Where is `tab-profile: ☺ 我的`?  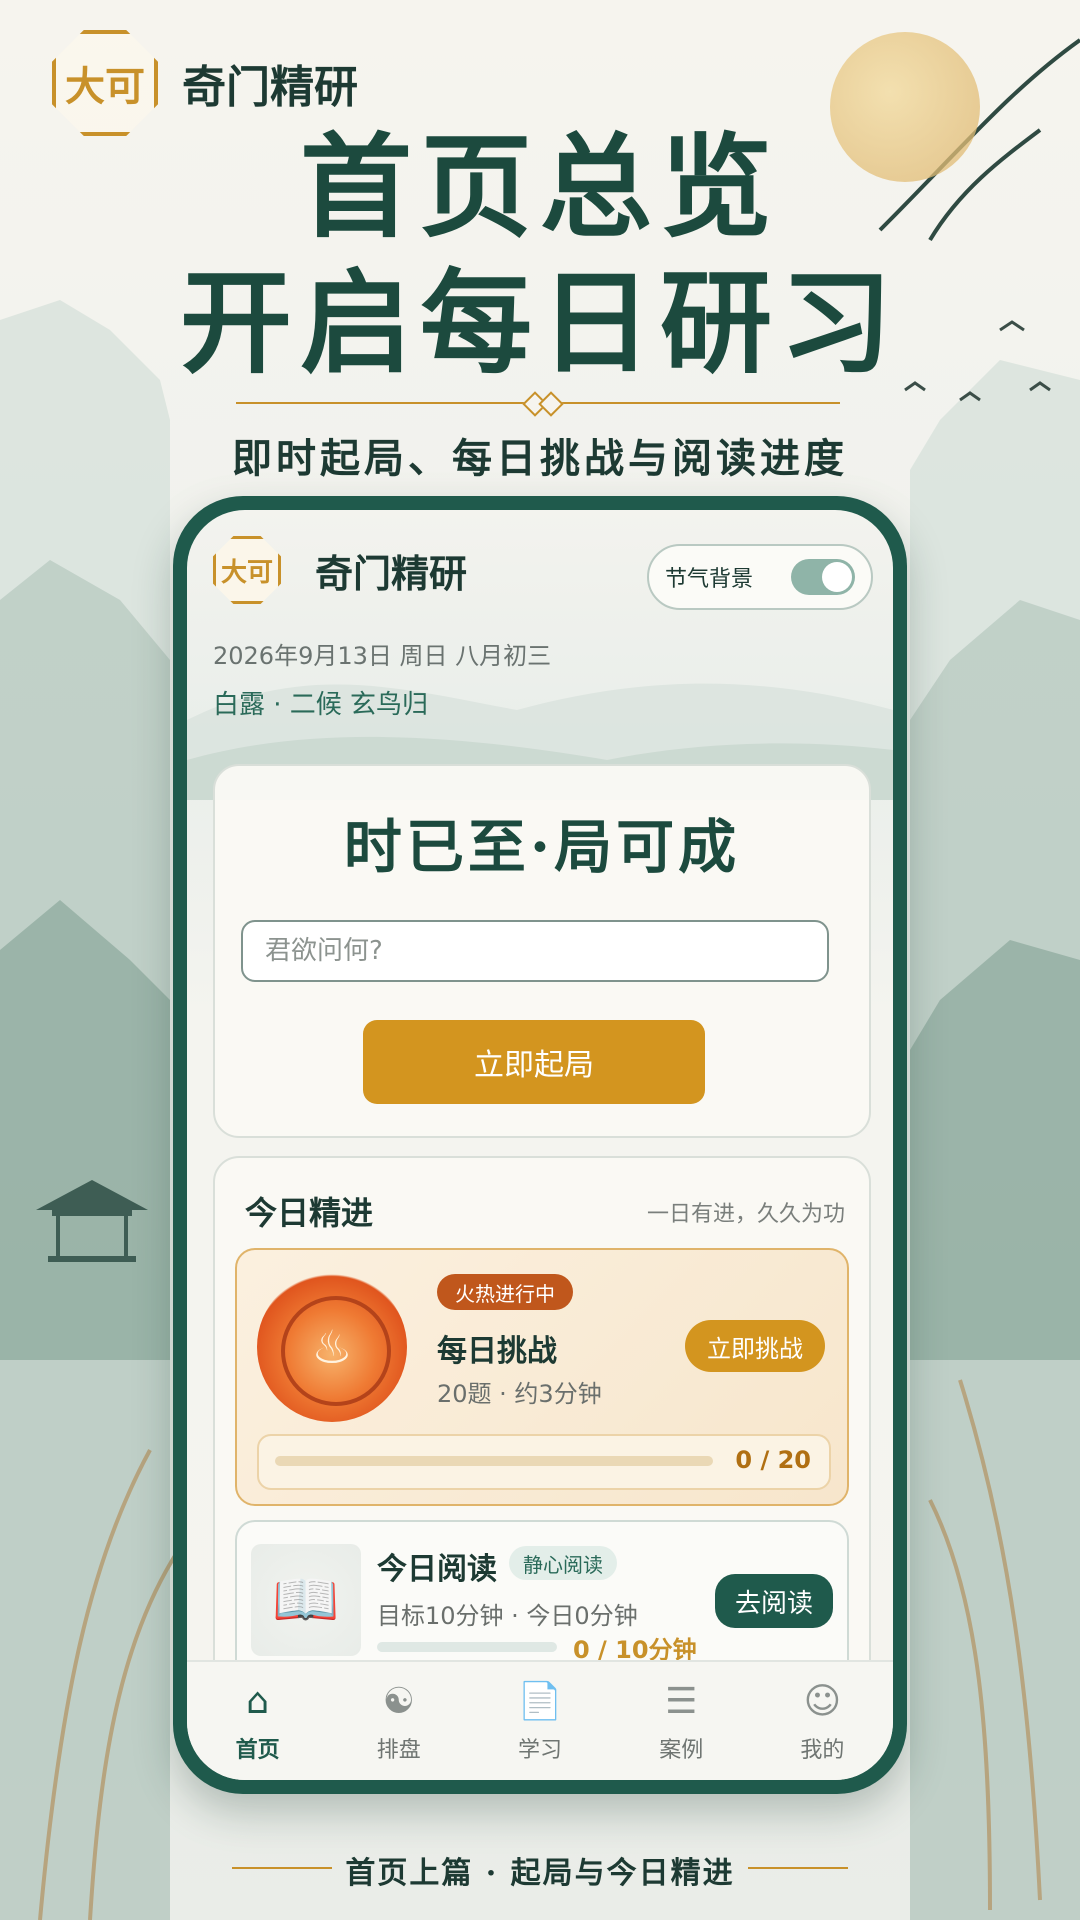 tab-profile: ☺ 我的 is located at coordinates (822, 1721).